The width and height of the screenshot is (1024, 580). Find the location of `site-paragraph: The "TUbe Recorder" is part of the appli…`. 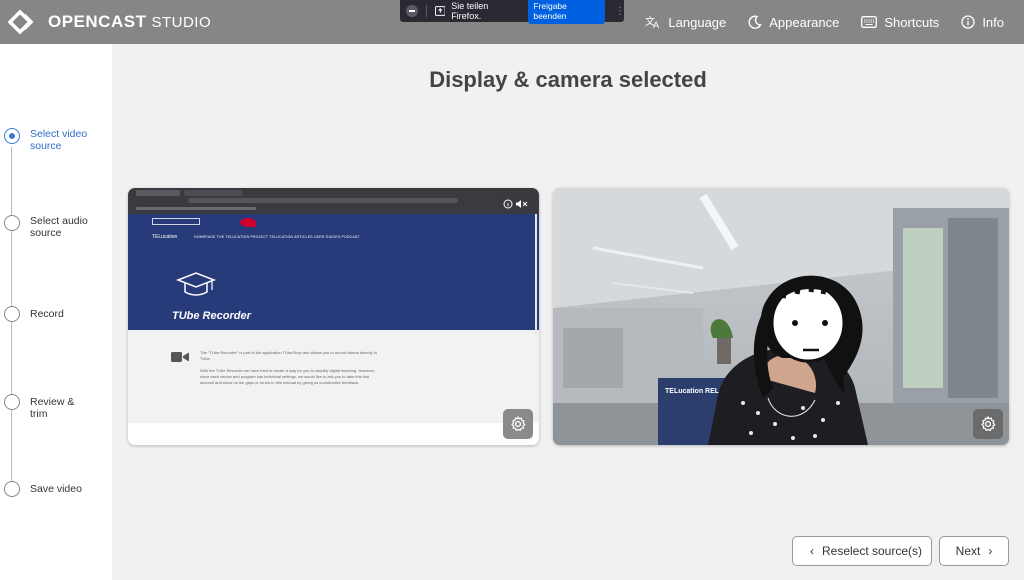

site-paragraph: The "TUbe Recorder" is part of the appli… is located at coordinates (288, 355).